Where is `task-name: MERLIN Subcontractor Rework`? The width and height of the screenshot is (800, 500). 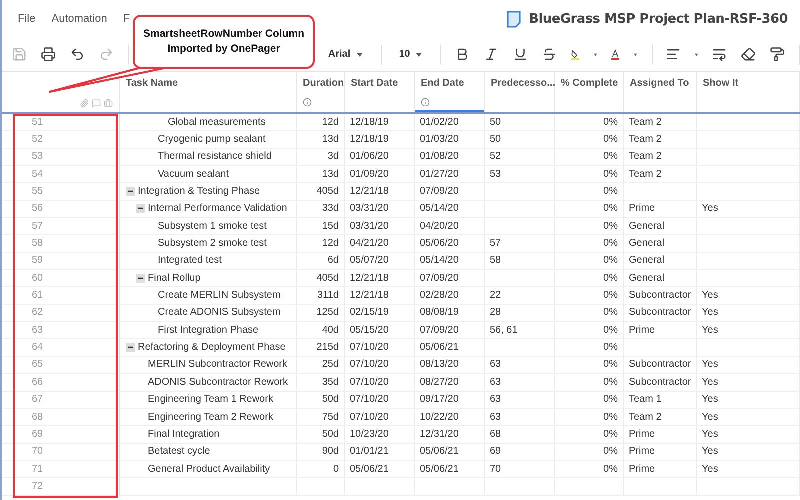
task-name: MERLIN Subcontractor Rework is located at coordinates (218, 364).